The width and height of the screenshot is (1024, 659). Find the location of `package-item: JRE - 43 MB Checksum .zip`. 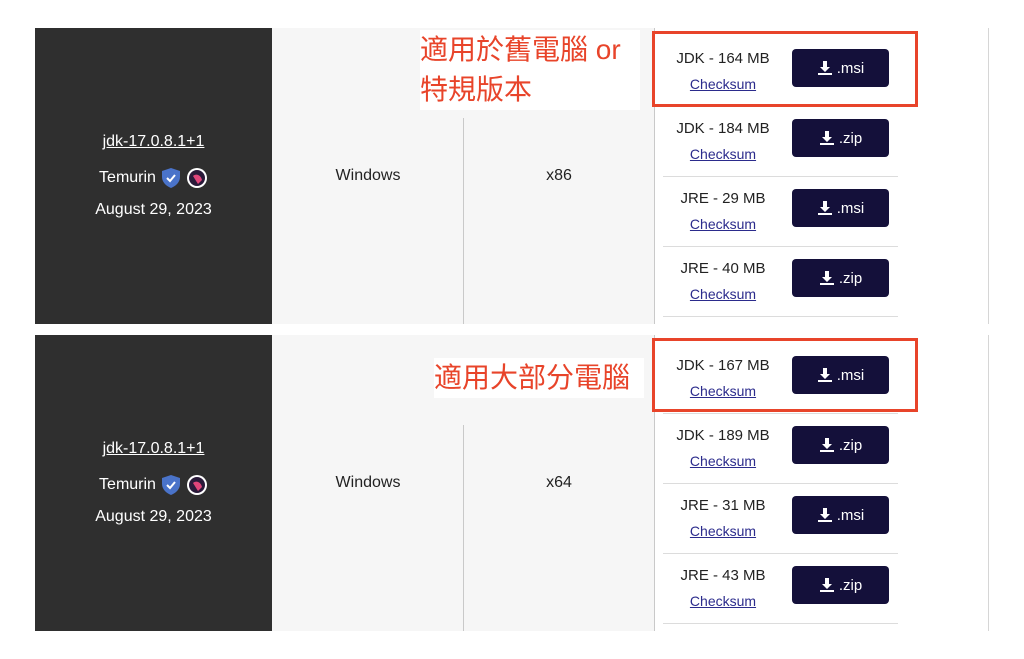

package-item: JRE - 43 MB Checksum .zip is located at coordinates (780, 588).